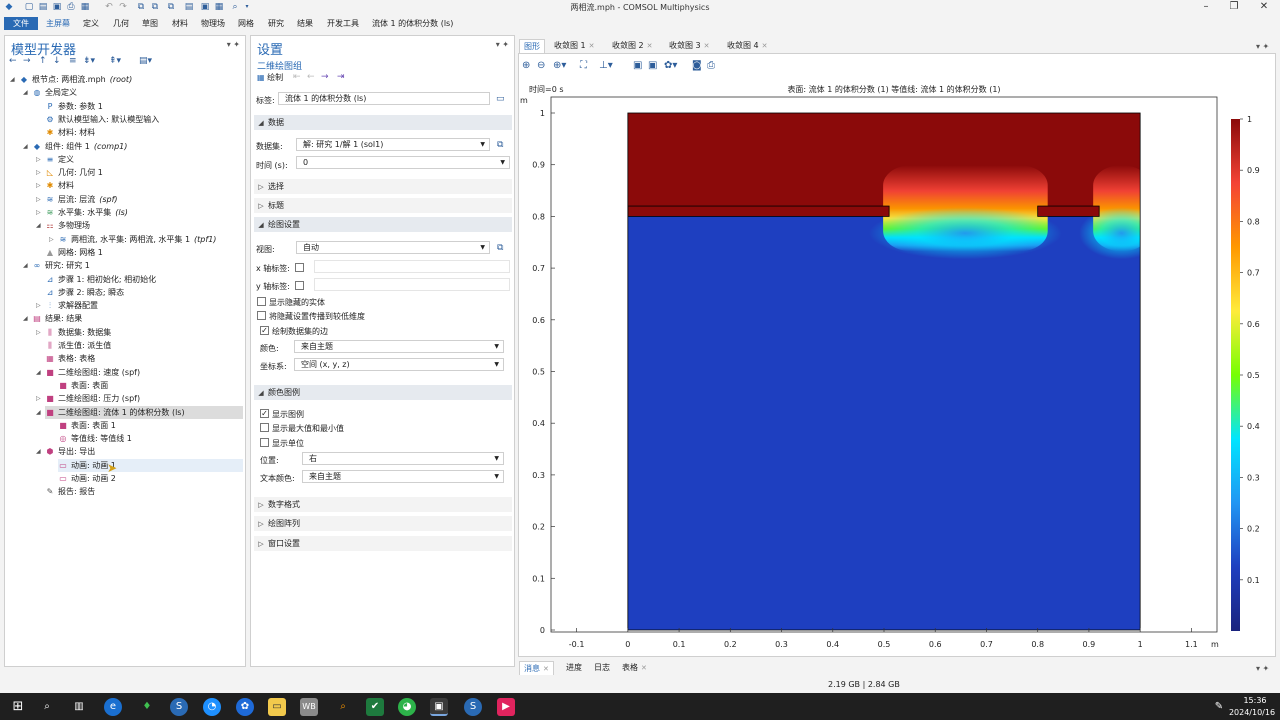  I want to click on move-down-icon: ↓, so click(57, 61).